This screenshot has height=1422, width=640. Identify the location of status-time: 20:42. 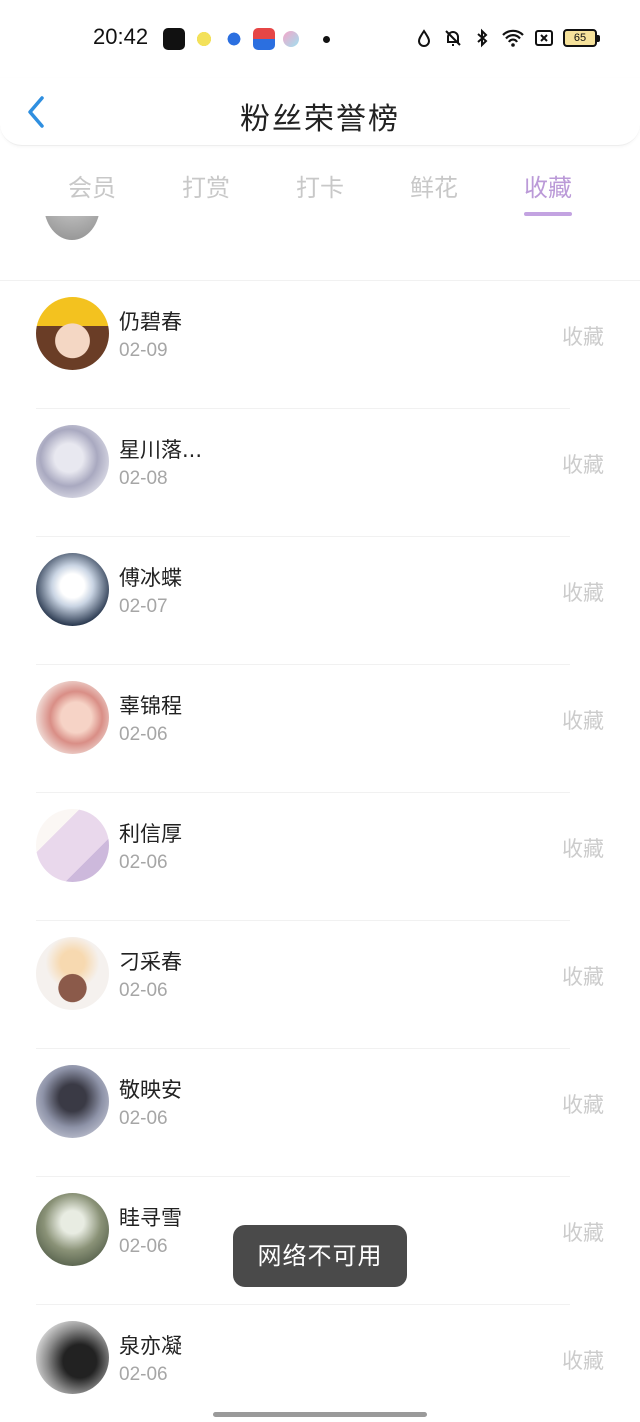
(121, 36).